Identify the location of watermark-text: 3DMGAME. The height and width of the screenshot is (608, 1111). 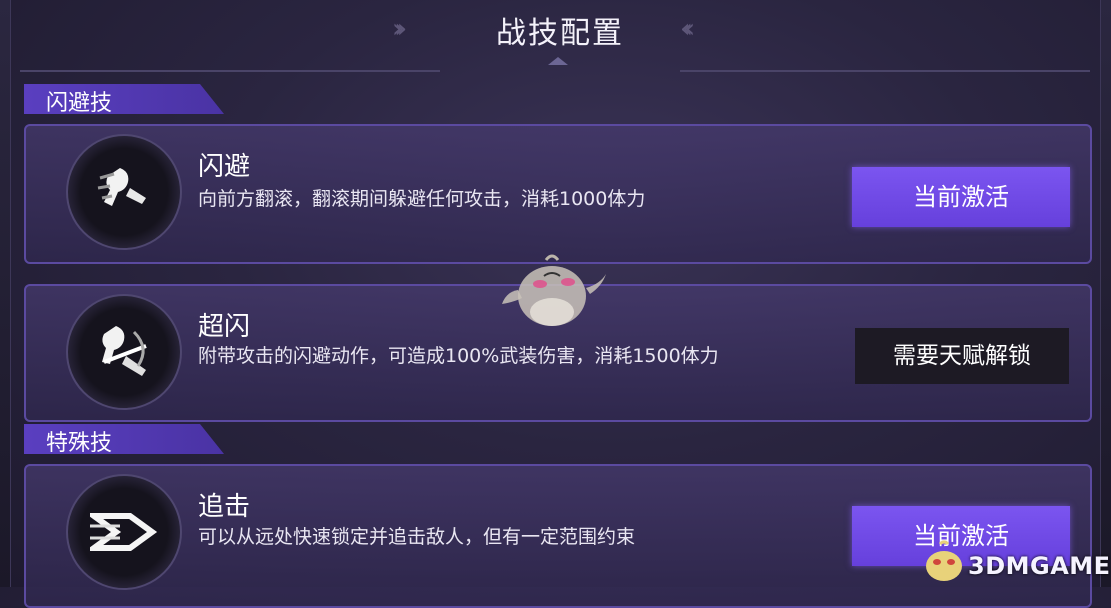
(1039, 566).